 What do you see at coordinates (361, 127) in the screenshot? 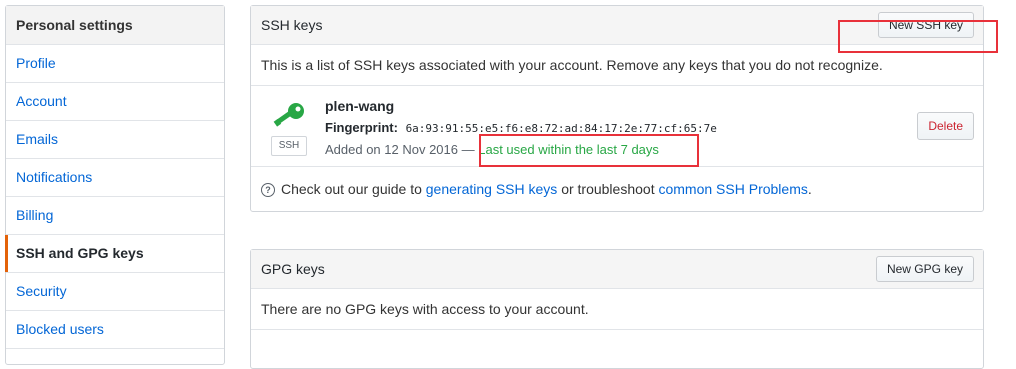
I see `fingerprint-label: Fingerprint:` at bounding box center [361, 127].